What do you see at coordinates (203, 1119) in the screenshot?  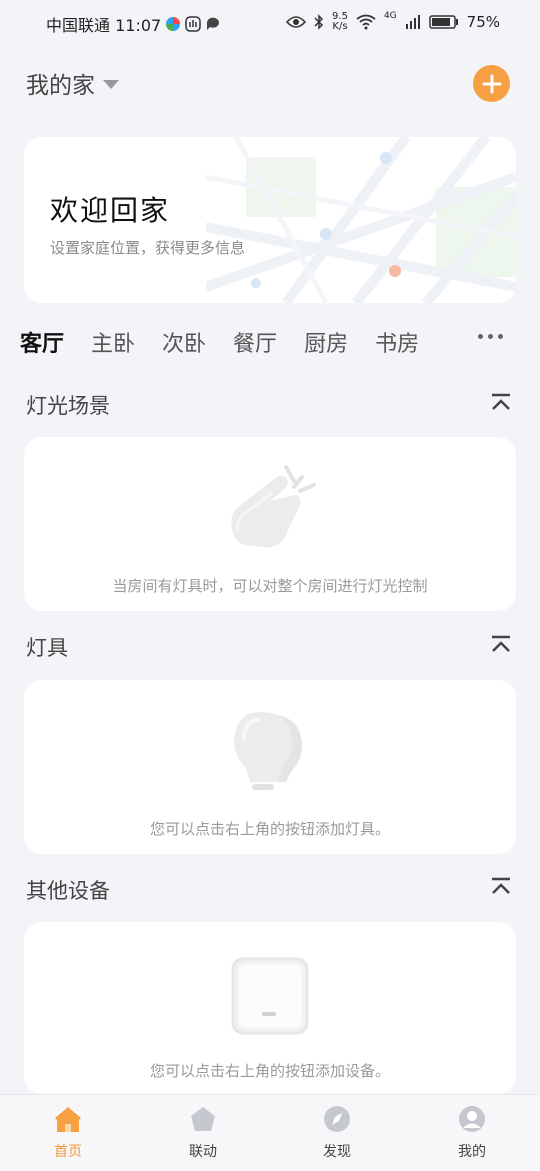 I see `pentagon-icon` at bounding box center [203, 1119].